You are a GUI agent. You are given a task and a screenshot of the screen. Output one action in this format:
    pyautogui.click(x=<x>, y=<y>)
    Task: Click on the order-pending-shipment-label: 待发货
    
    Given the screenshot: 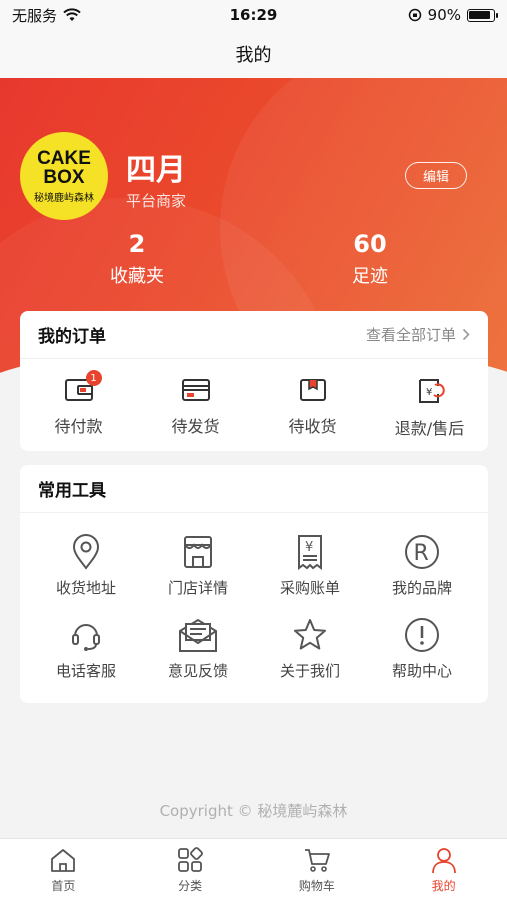 What is the action you would take?
    pyautogui.click(x=195, y=426)
    